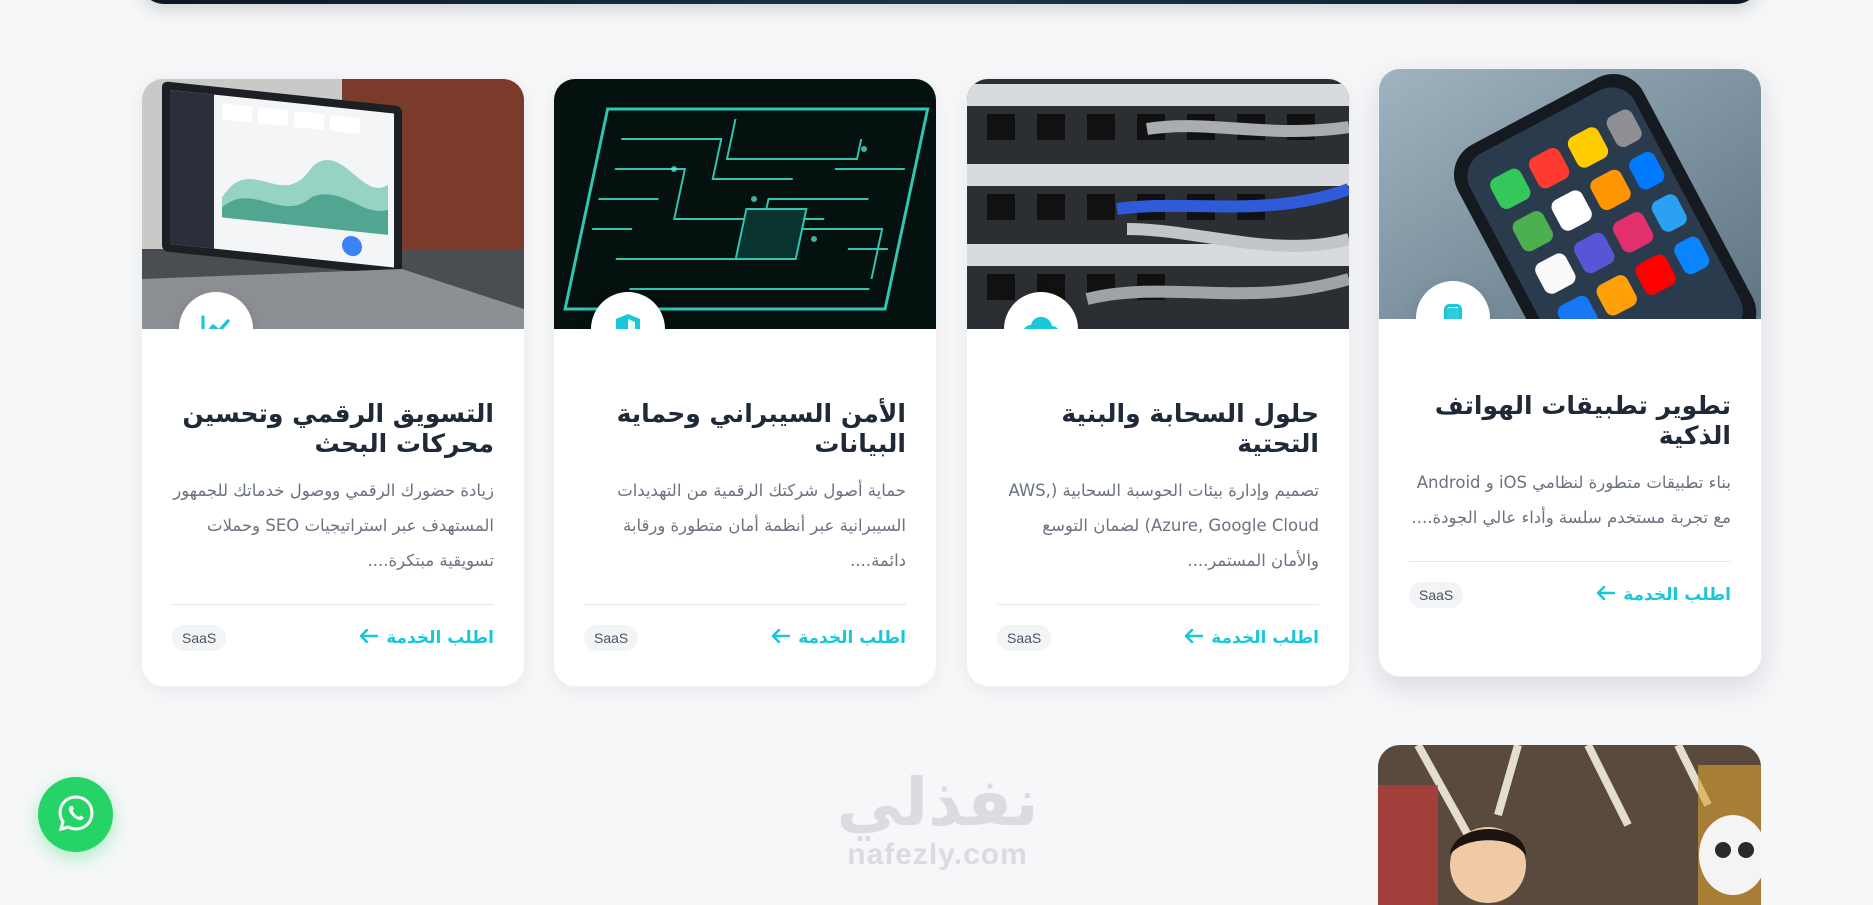 Image resolution: width=1873 pixels, height=905 pixels. I want to click on smartphone-photo, so click(1570, 194).